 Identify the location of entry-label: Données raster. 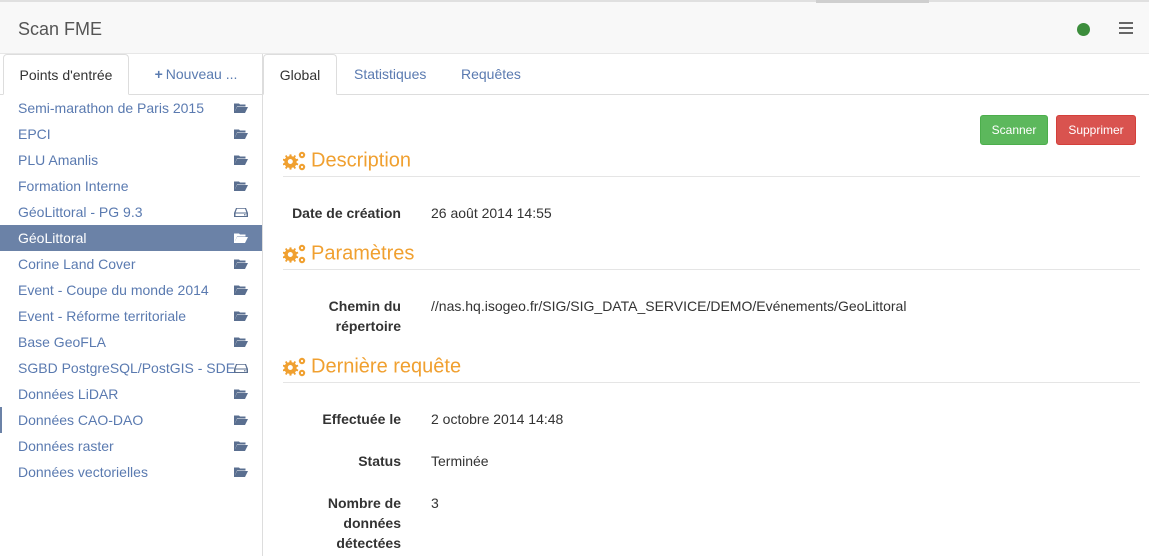
(66, 446).